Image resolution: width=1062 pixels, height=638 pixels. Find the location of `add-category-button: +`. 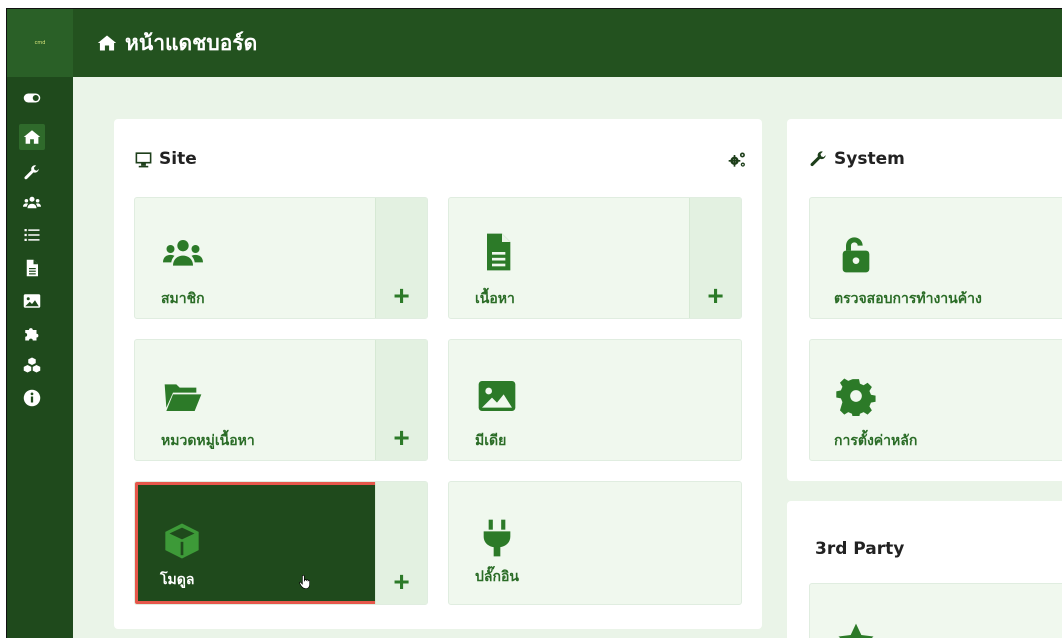

add-category-button: + is located at coordinates (401, 400).